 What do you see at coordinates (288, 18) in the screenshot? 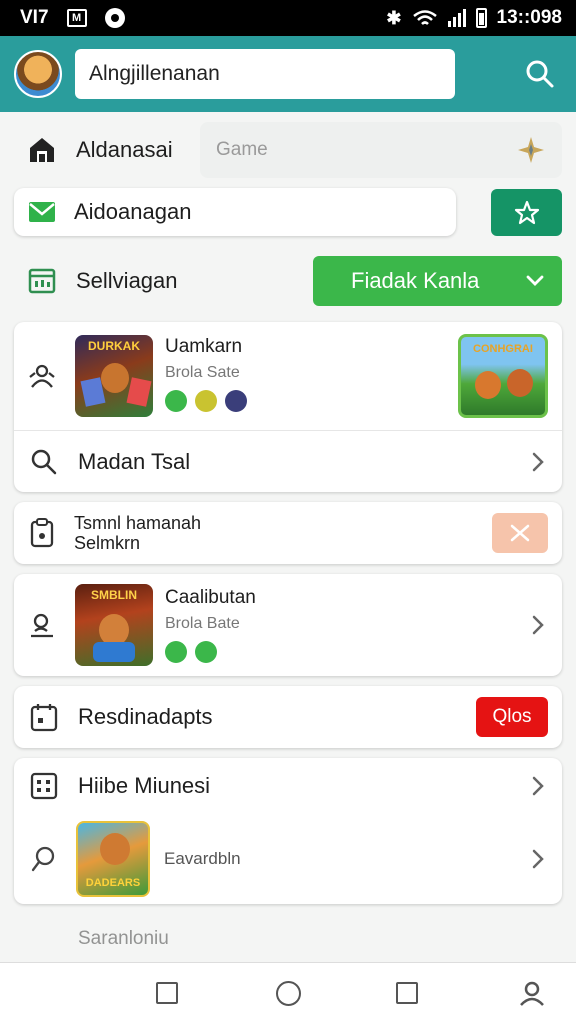
I see `status-bar: VI7 M ✱ 13::098` at bounding box center [288, 18].